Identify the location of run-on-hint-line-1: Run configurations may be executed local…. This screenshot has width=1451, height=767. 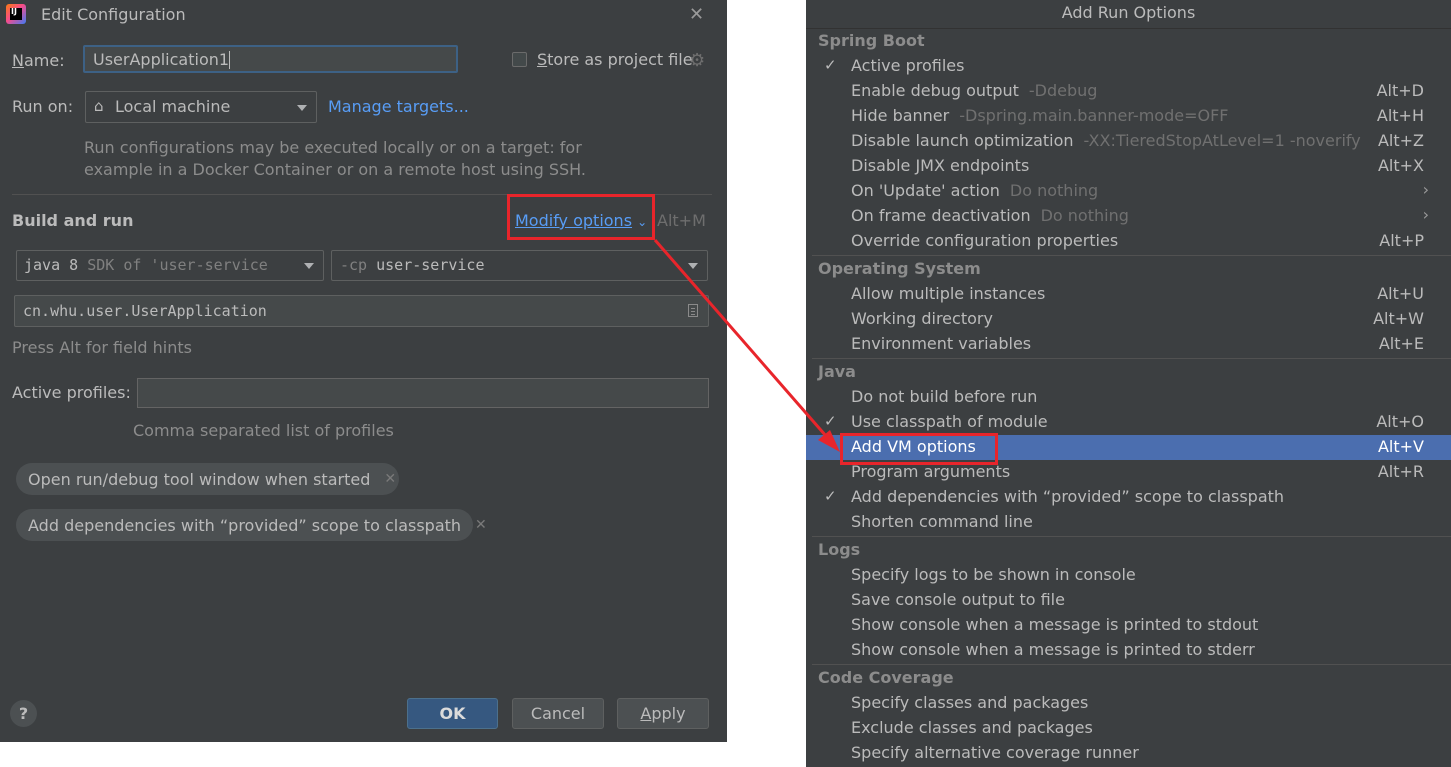
(333, 147).